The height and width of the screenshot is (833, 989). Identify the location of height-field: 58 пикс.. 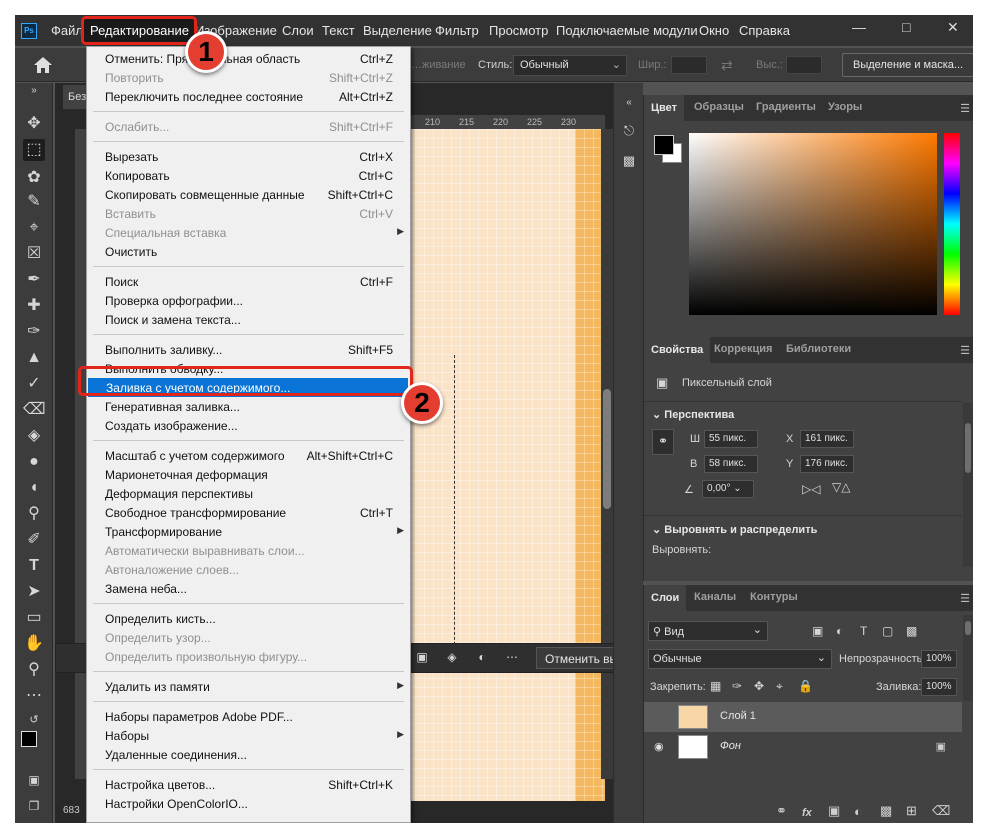
(731, 464).